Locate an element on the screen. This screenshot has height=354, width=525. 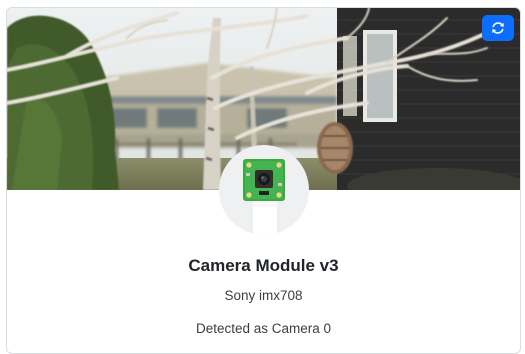
refresh-icon is located at coordinates (498, 28).